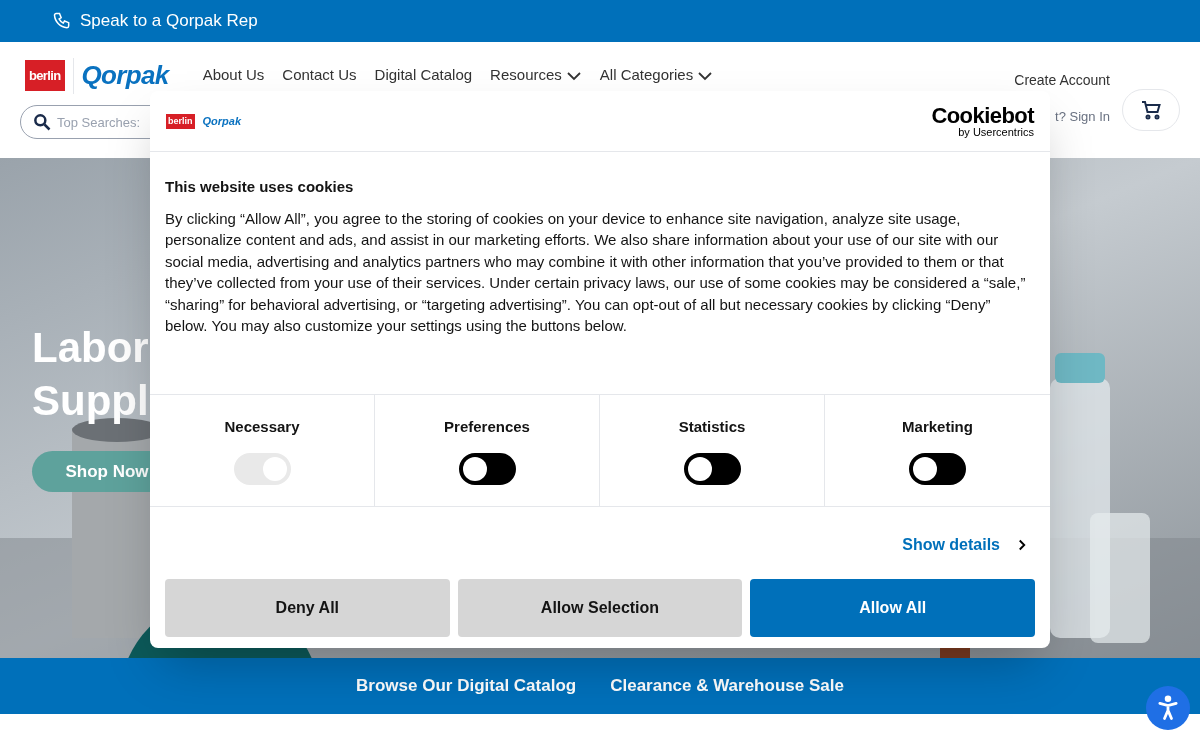 The height and width of the screenshot is (740, 1200). Describe the element at coordinates (596, 272) in the screenshot. I see `dialog-body: By clicking “Allow All”, you agree to the storing of cookies on your device to enhance site navigation, analyze site usage, personalize content and ads, and assist in our marketing efforts. We also share information about your use of our site with our social media, advertising and analytics partners who may combine it with other information that you’ve provided to them or that they’ve collected from your use of their services. Under certain privacy laws, our use of some cookies may be considered a “sale,” “sharing” for behavioral advertising, or “targeting advertising”. You can opt-out of all but necessary cookies by clicking “Deny” below. You may also customize your settings using the buttons below.` at that location.